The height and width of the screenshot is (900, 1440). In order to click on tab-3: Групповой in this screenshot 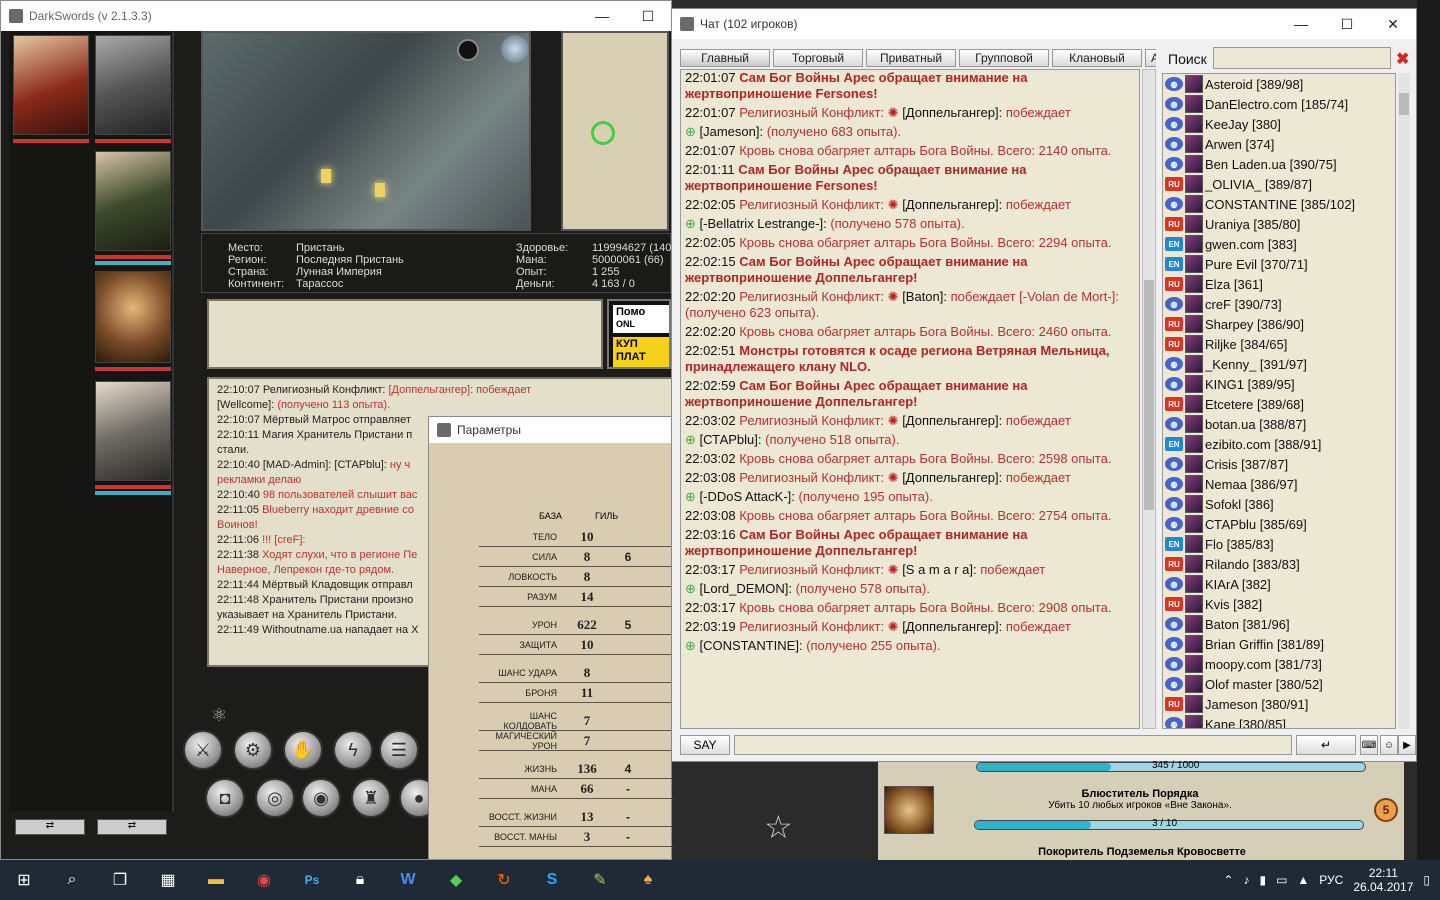, I will do `click(1004, 58)`.